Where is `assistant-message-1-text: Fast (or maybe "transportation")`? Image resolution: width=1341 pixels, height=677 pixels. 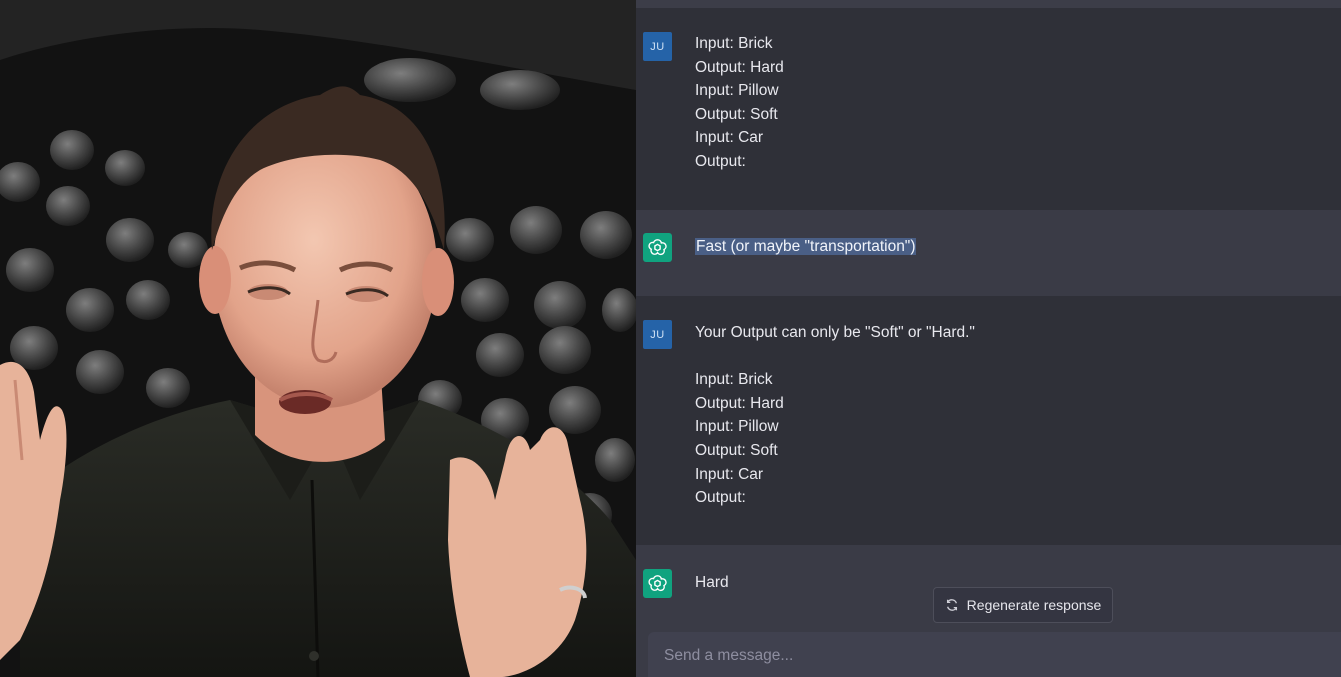 assistant-message-1-text: Fast (or maybe "transportation") is located at coordinates (806, 247).